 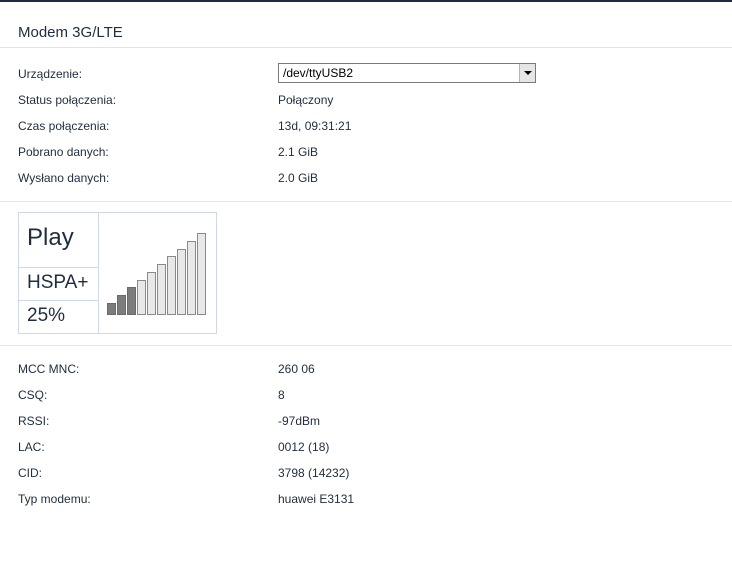 What do you see at coordinates (296, 369) in the screenshot?
I see `mcc-mnc-value: 260 06` at bounding box center [296, 369].